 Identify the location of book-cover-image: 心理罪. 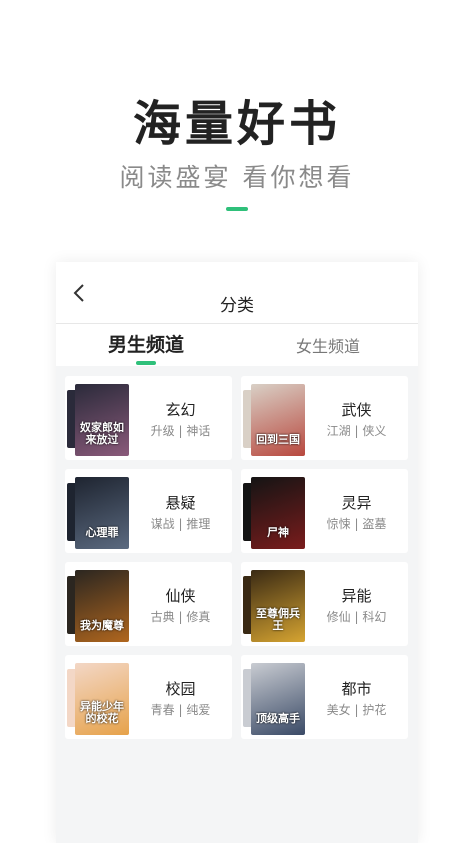
(102, 513).